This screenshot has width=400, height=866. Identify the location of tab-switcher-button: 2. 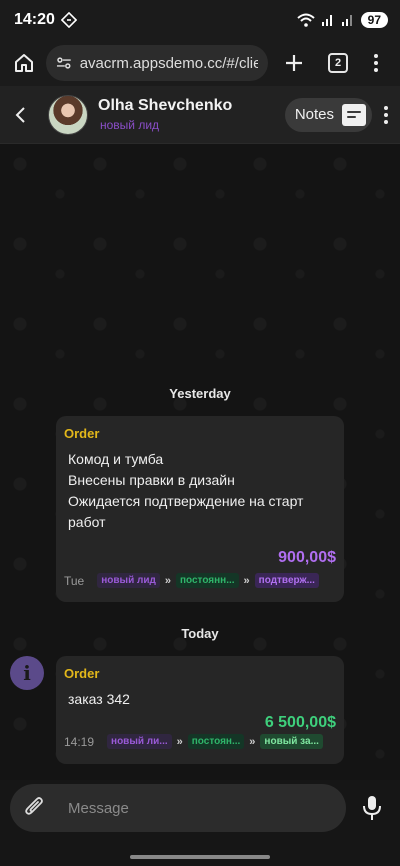
(338, 63).